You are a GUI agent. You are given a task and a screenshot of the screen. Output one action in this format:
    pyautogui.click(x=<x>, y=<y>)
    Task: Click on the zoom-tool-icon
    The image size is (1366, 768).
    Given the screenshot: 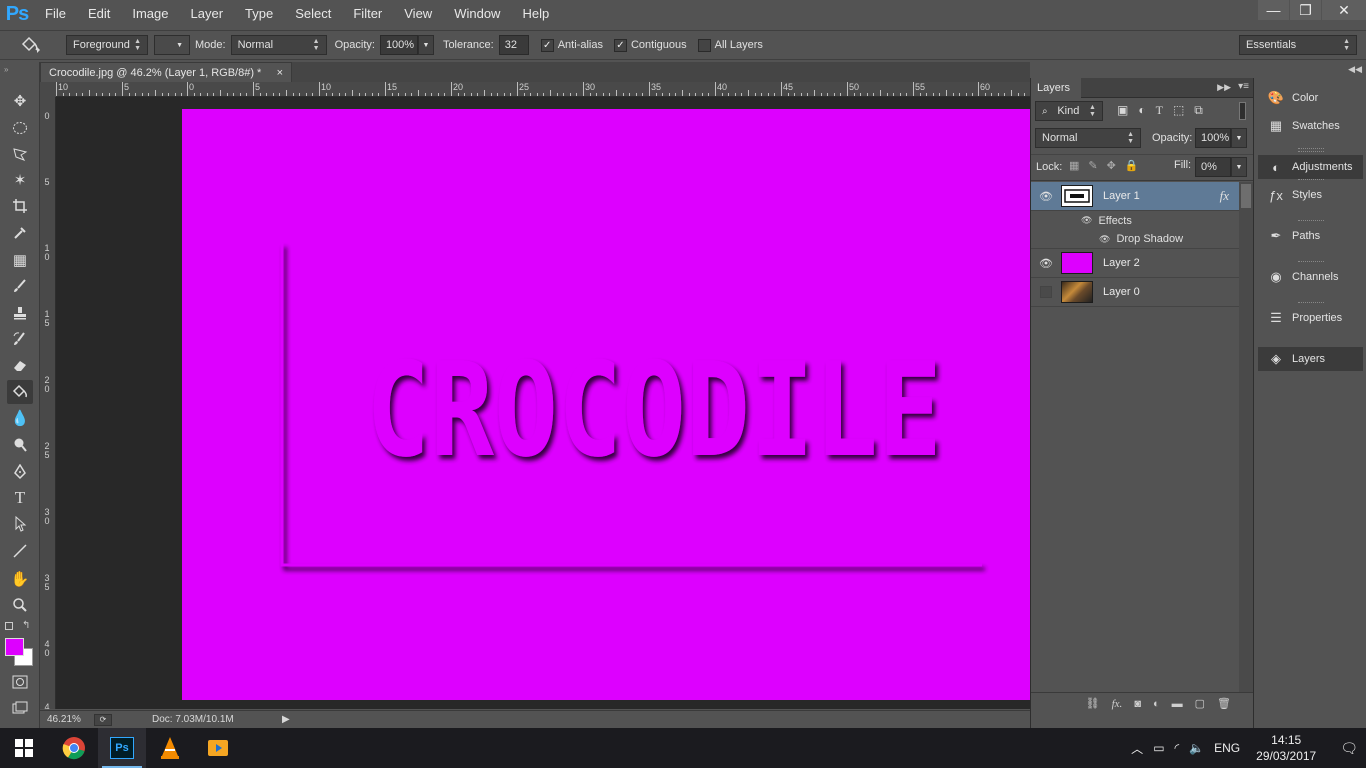 What is the action you would take?
    pyautogui.click(x=20, y=605)
    